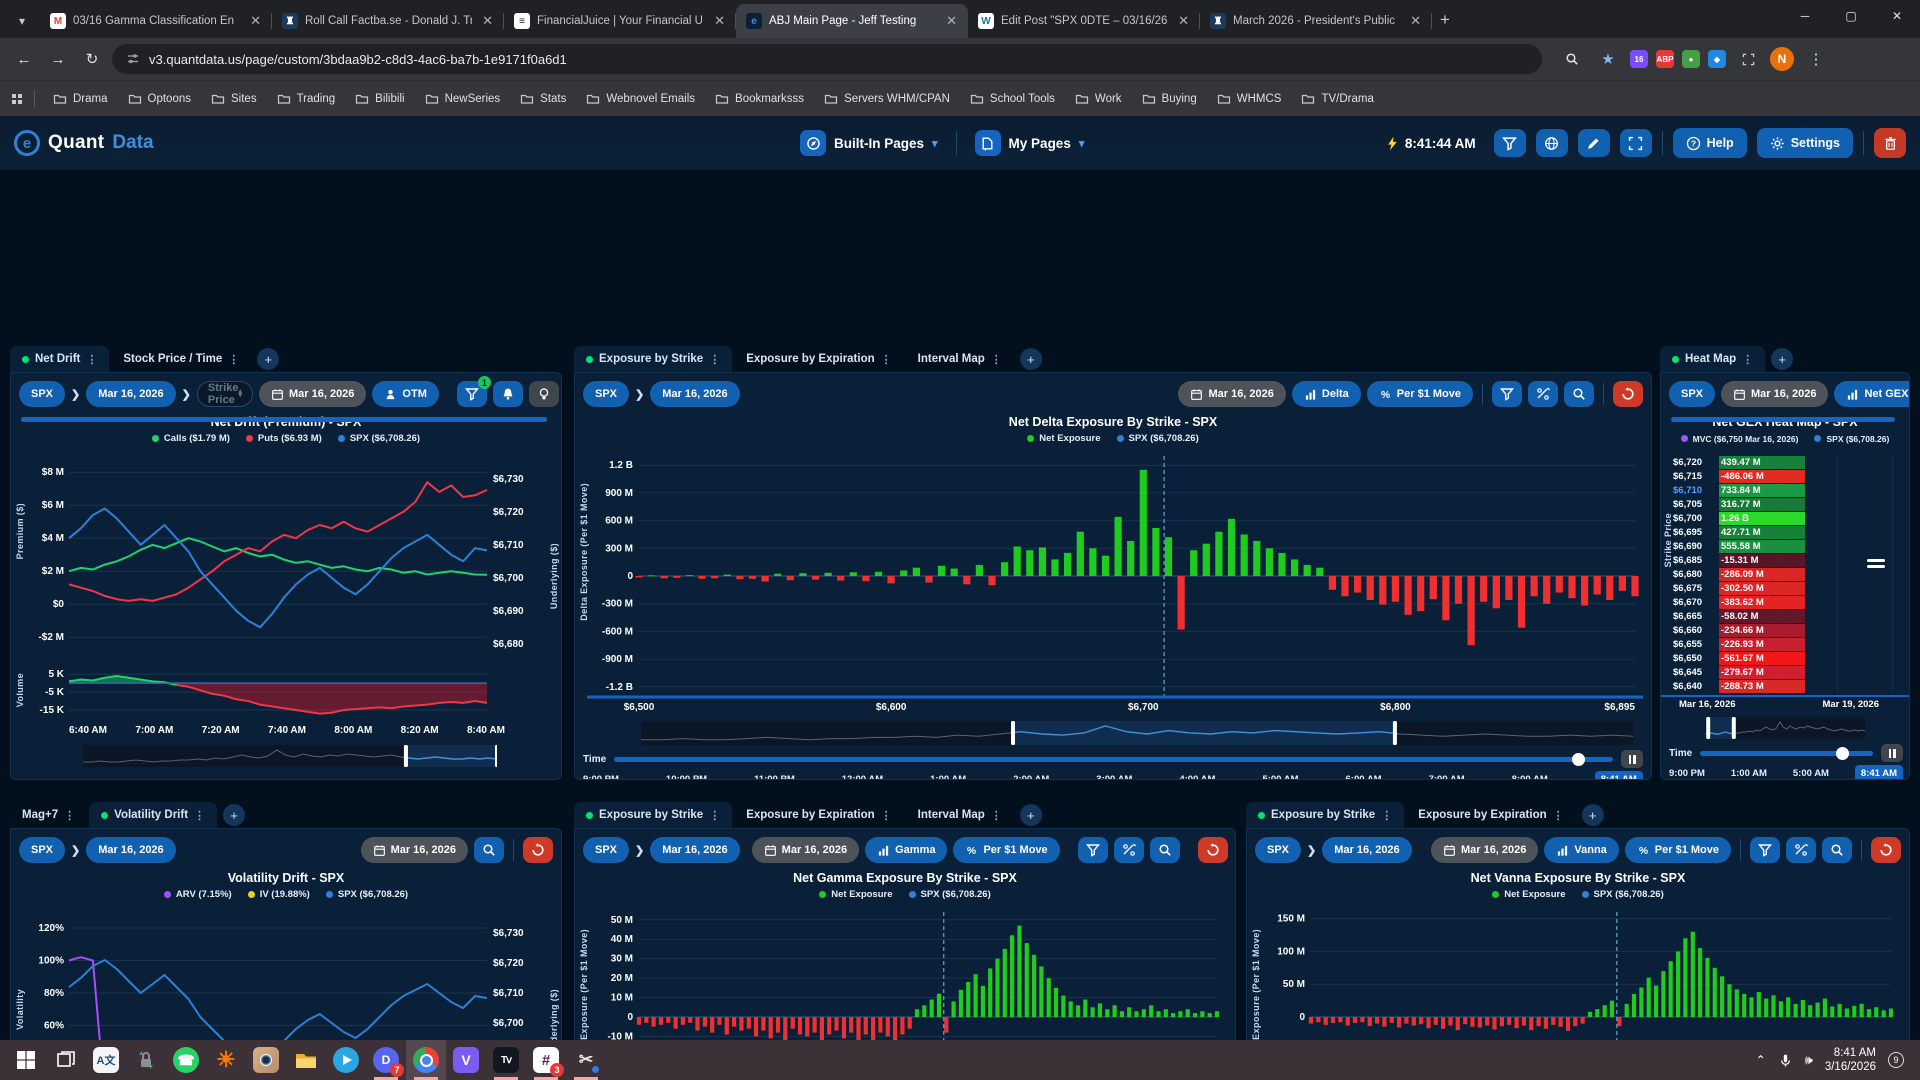 The height and width of the screenshot is (1080, 1920). I want to click on browser-tab: ≡ FinancialJuice | Your Financial U ✕, so click(620, 21).